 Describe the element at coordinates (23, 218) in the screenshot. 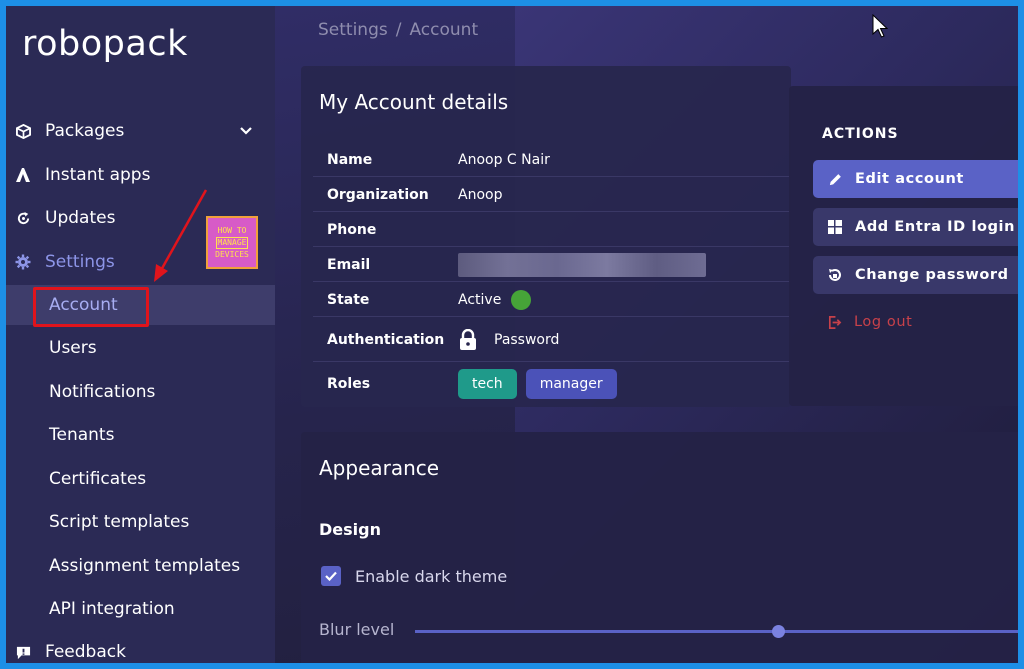

I see `updates-icon` at that location.